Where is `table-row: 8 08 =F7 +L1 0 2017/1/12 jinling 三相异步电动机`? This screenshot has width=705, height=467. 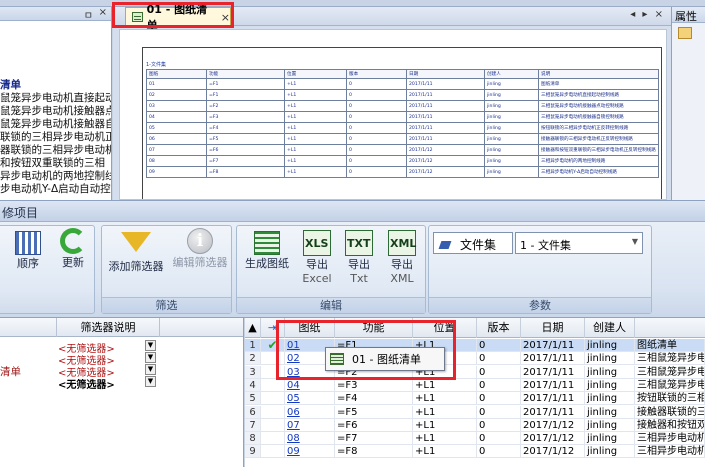
table-row: 8 08 =F7 +L1 0 2017/1/12 jinling 三相异步电动机 is located at coordinates (475, 439).